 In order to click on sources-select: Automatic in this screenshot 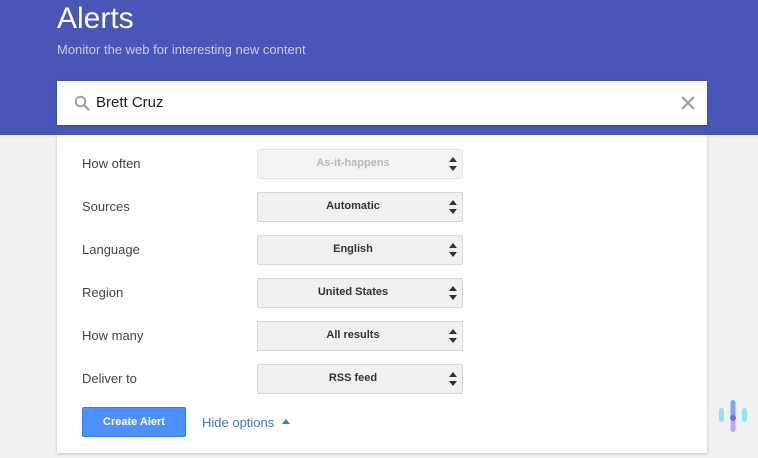, I will do `click(360, 207)`.